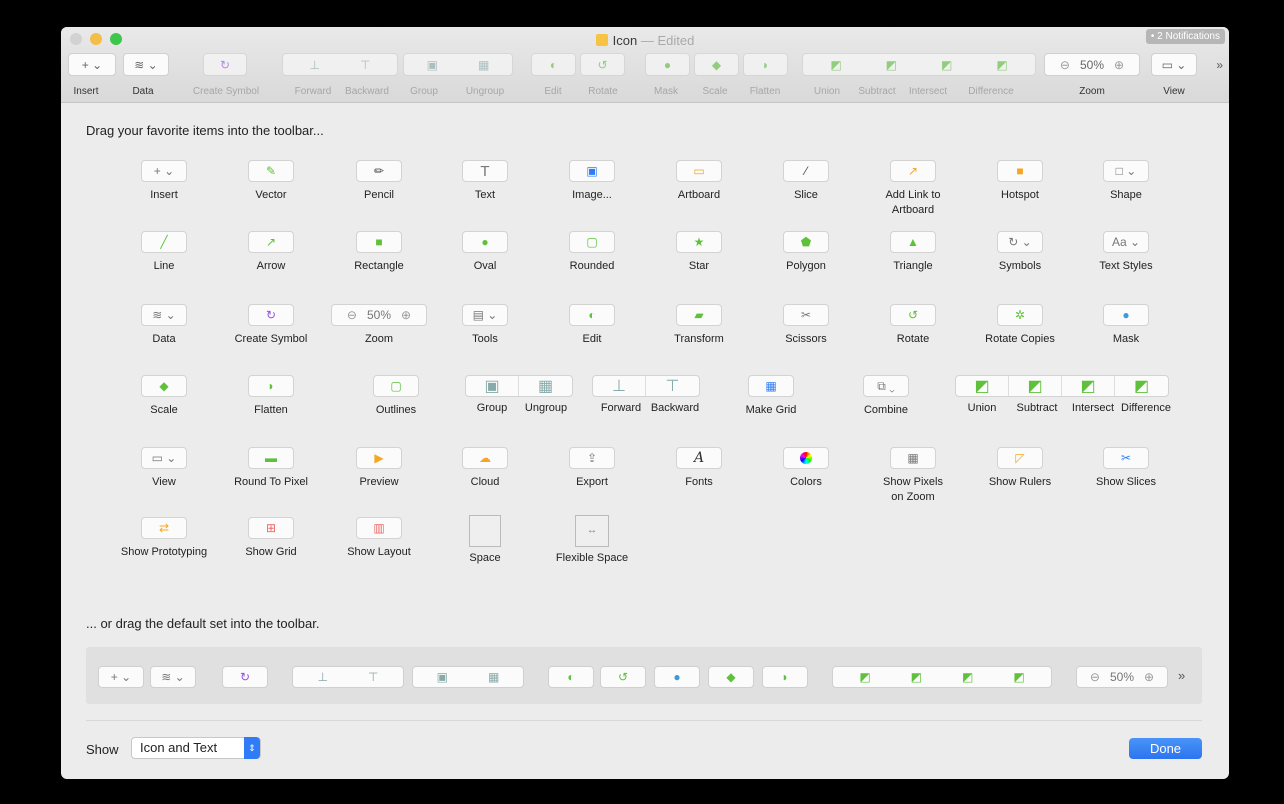  I want to click on palette-item-forward-backward: ⊥ ⊤, so click(646, 386).